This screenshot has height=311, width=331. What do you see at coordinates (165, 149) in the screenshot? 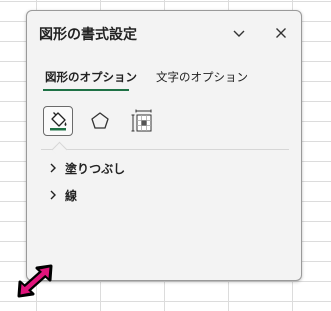
I see `section-divider` at bounding box center [165, 149].